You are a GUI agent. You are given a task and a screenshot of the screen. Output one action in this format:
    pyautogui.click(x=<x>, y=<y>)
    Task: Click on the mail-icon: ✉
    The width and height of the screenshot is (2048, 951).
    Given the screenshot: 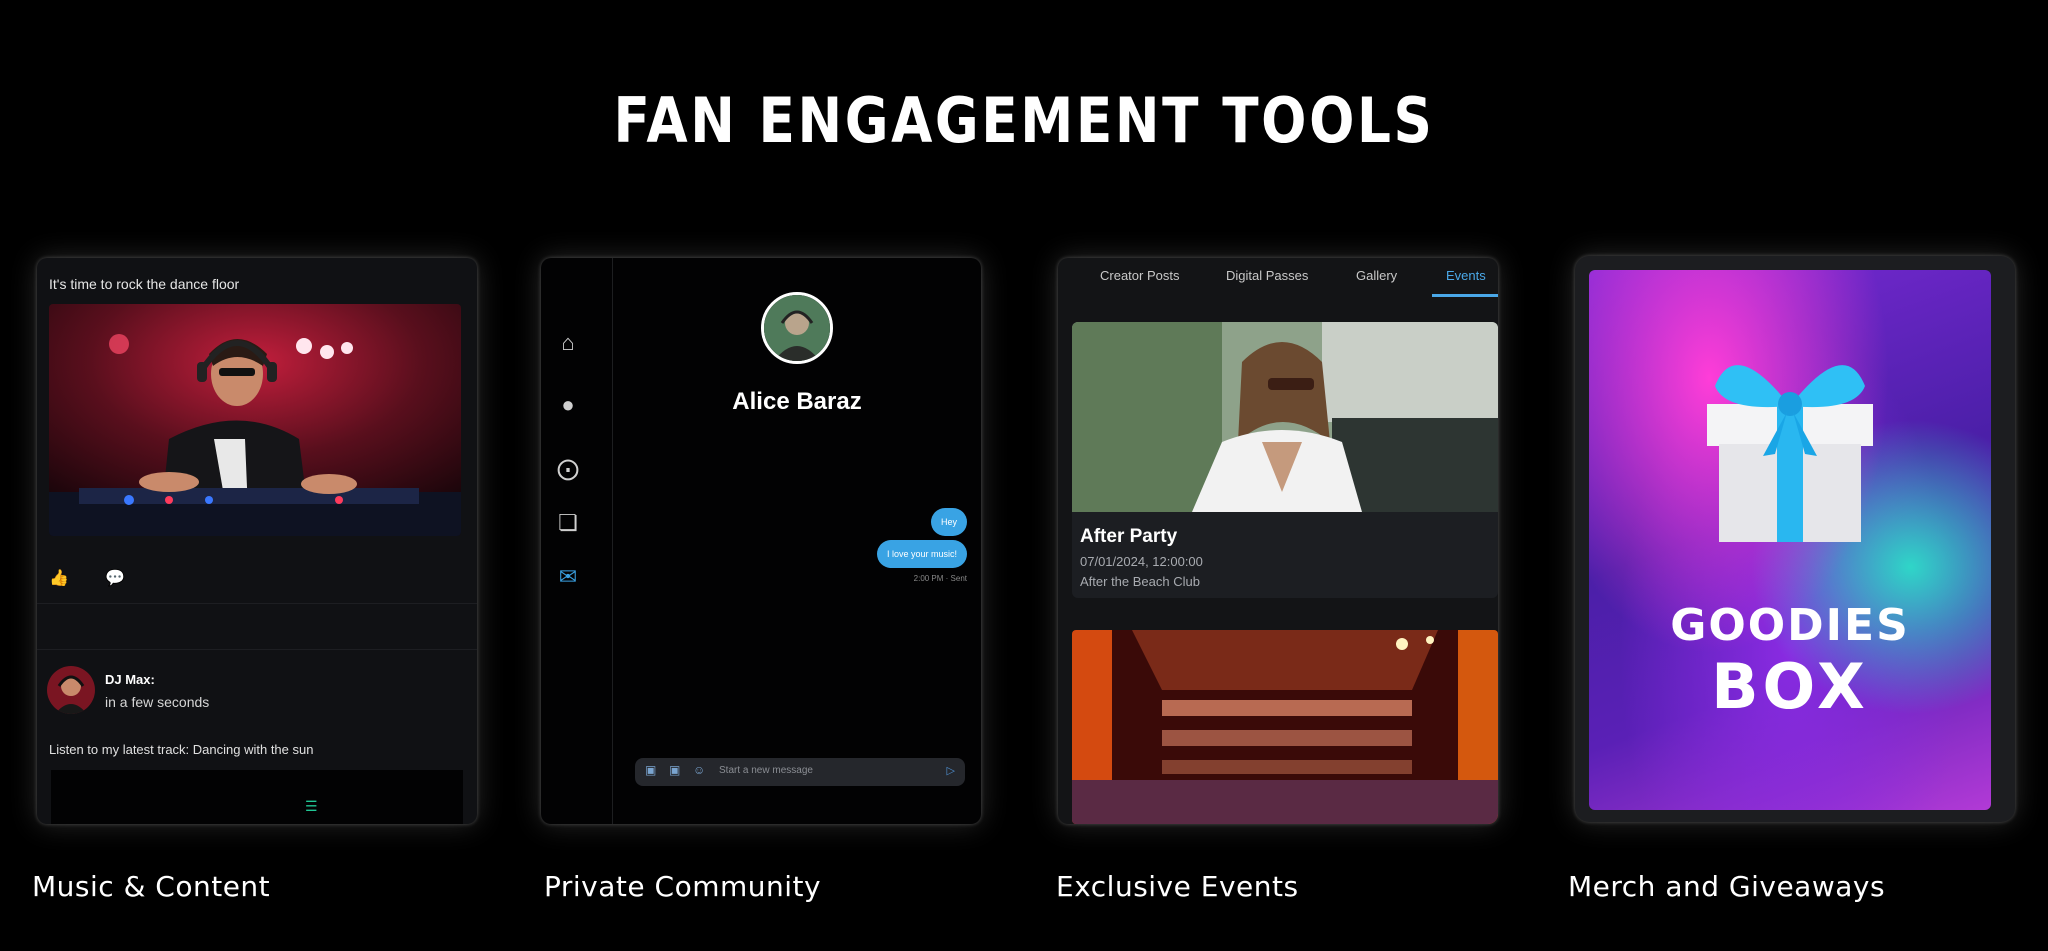 What is the action you would take?
    pyautogui.click(x=568, y=577)
    